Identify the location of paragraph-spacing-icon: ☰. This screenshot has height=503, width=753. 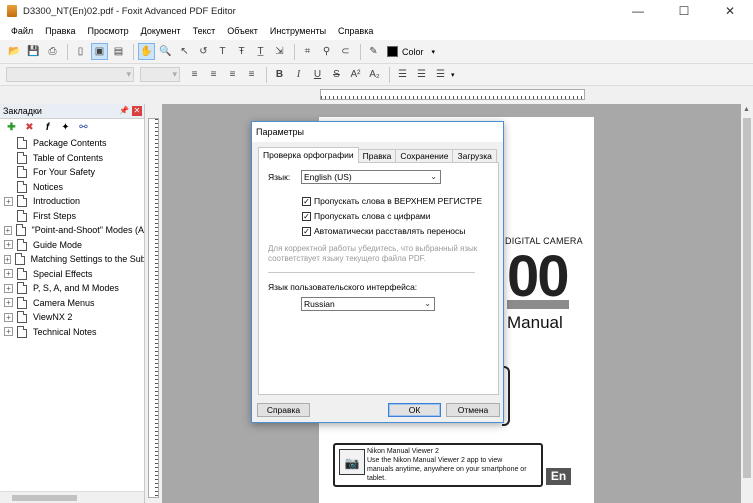
(421, 74).